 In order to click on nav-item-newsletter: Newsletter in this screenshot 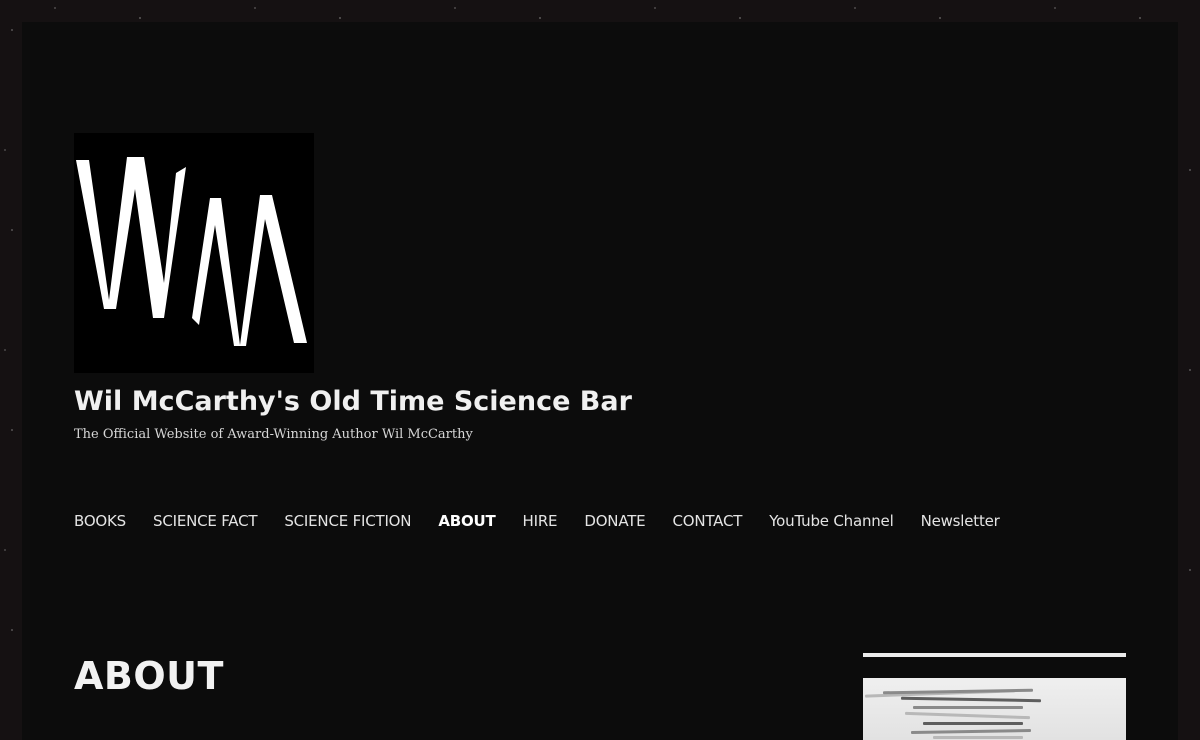, I will do `click(960, 521)`.